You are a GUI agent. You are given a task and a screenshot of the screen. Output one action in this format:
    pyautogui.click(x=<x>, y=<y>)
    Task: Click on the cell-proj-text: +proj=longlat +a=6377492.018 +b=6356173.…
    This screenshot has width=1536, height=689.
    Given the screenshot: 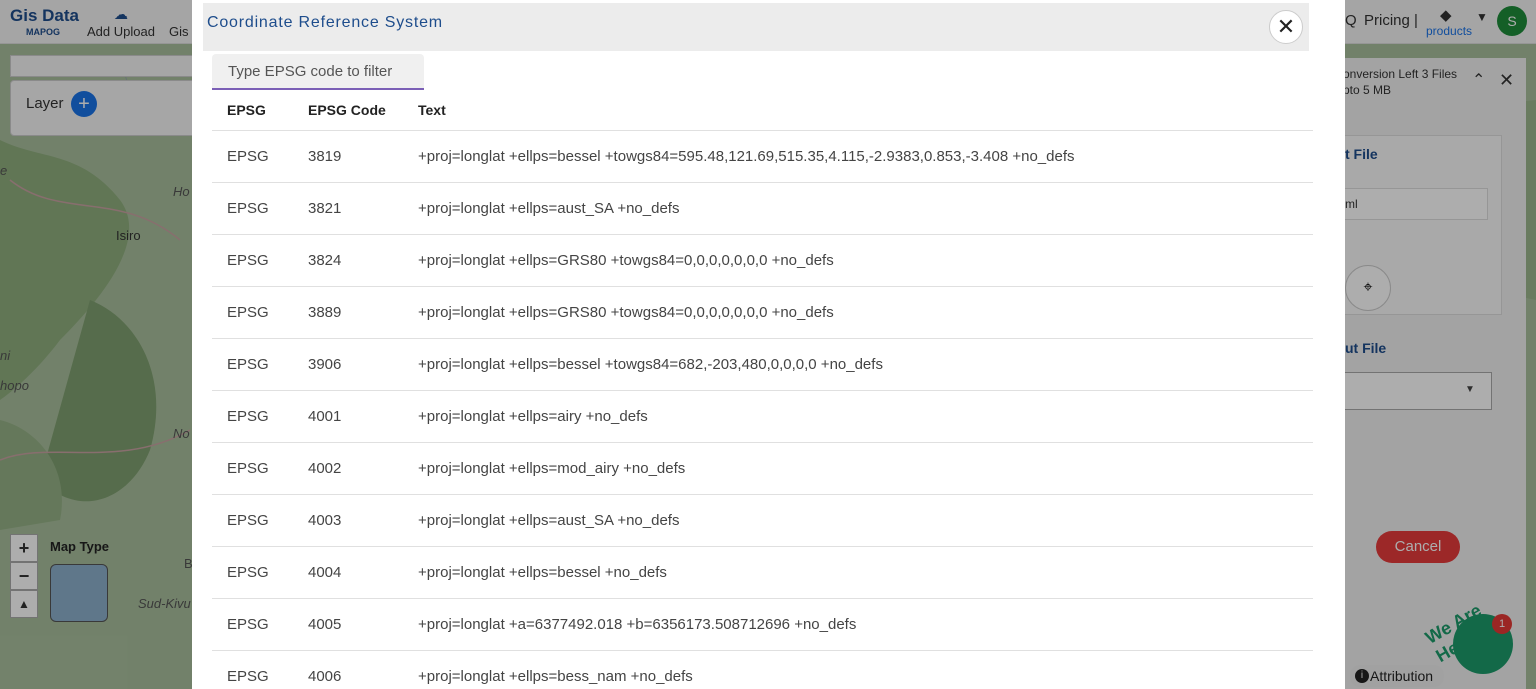 What is the action you would take?
    pyautogui.click(x=865, y=624)
    